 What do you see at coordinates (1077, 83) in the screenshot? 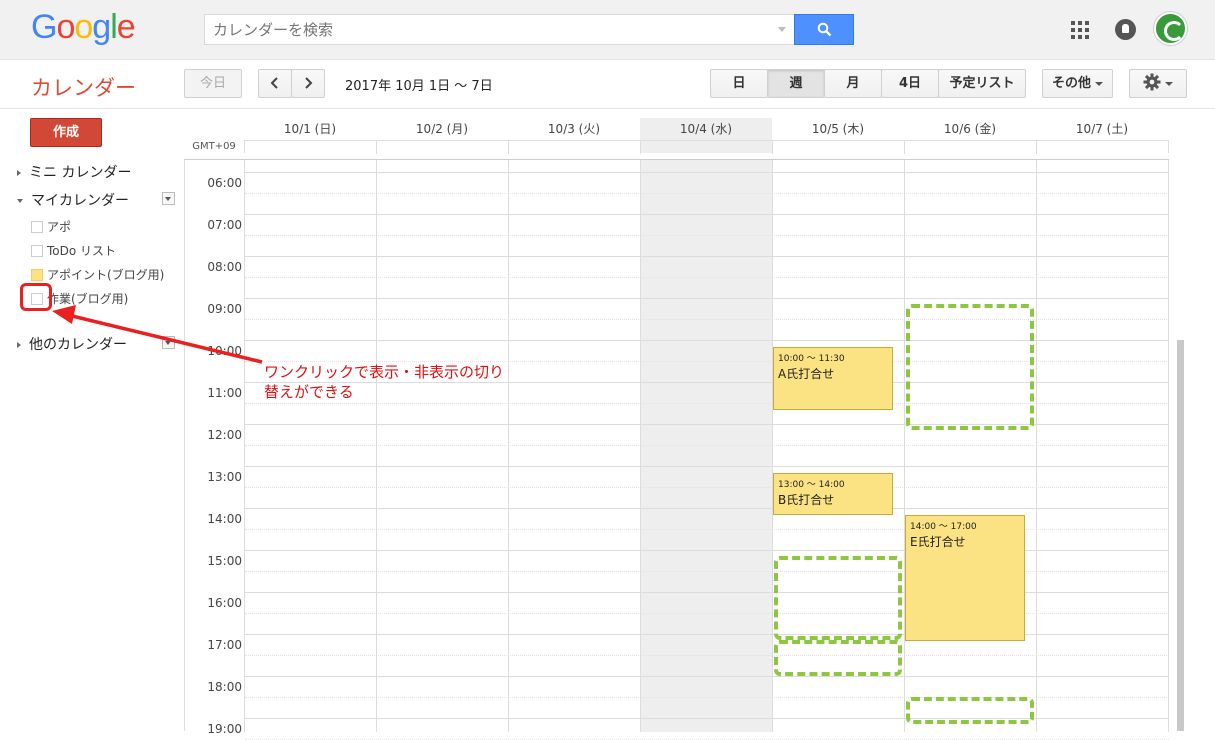
I see `more-menu-button: その他` at bounding box center [1077, 83].